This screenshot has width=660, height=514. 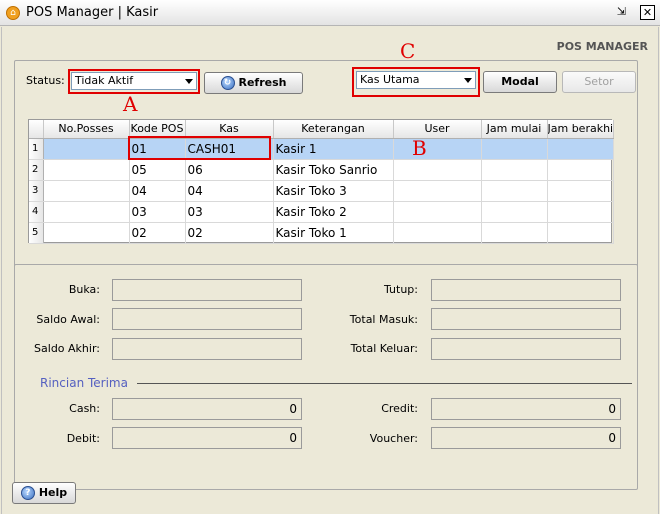 I want to click on cash-label: Cash:, so click(x=84, y=408).